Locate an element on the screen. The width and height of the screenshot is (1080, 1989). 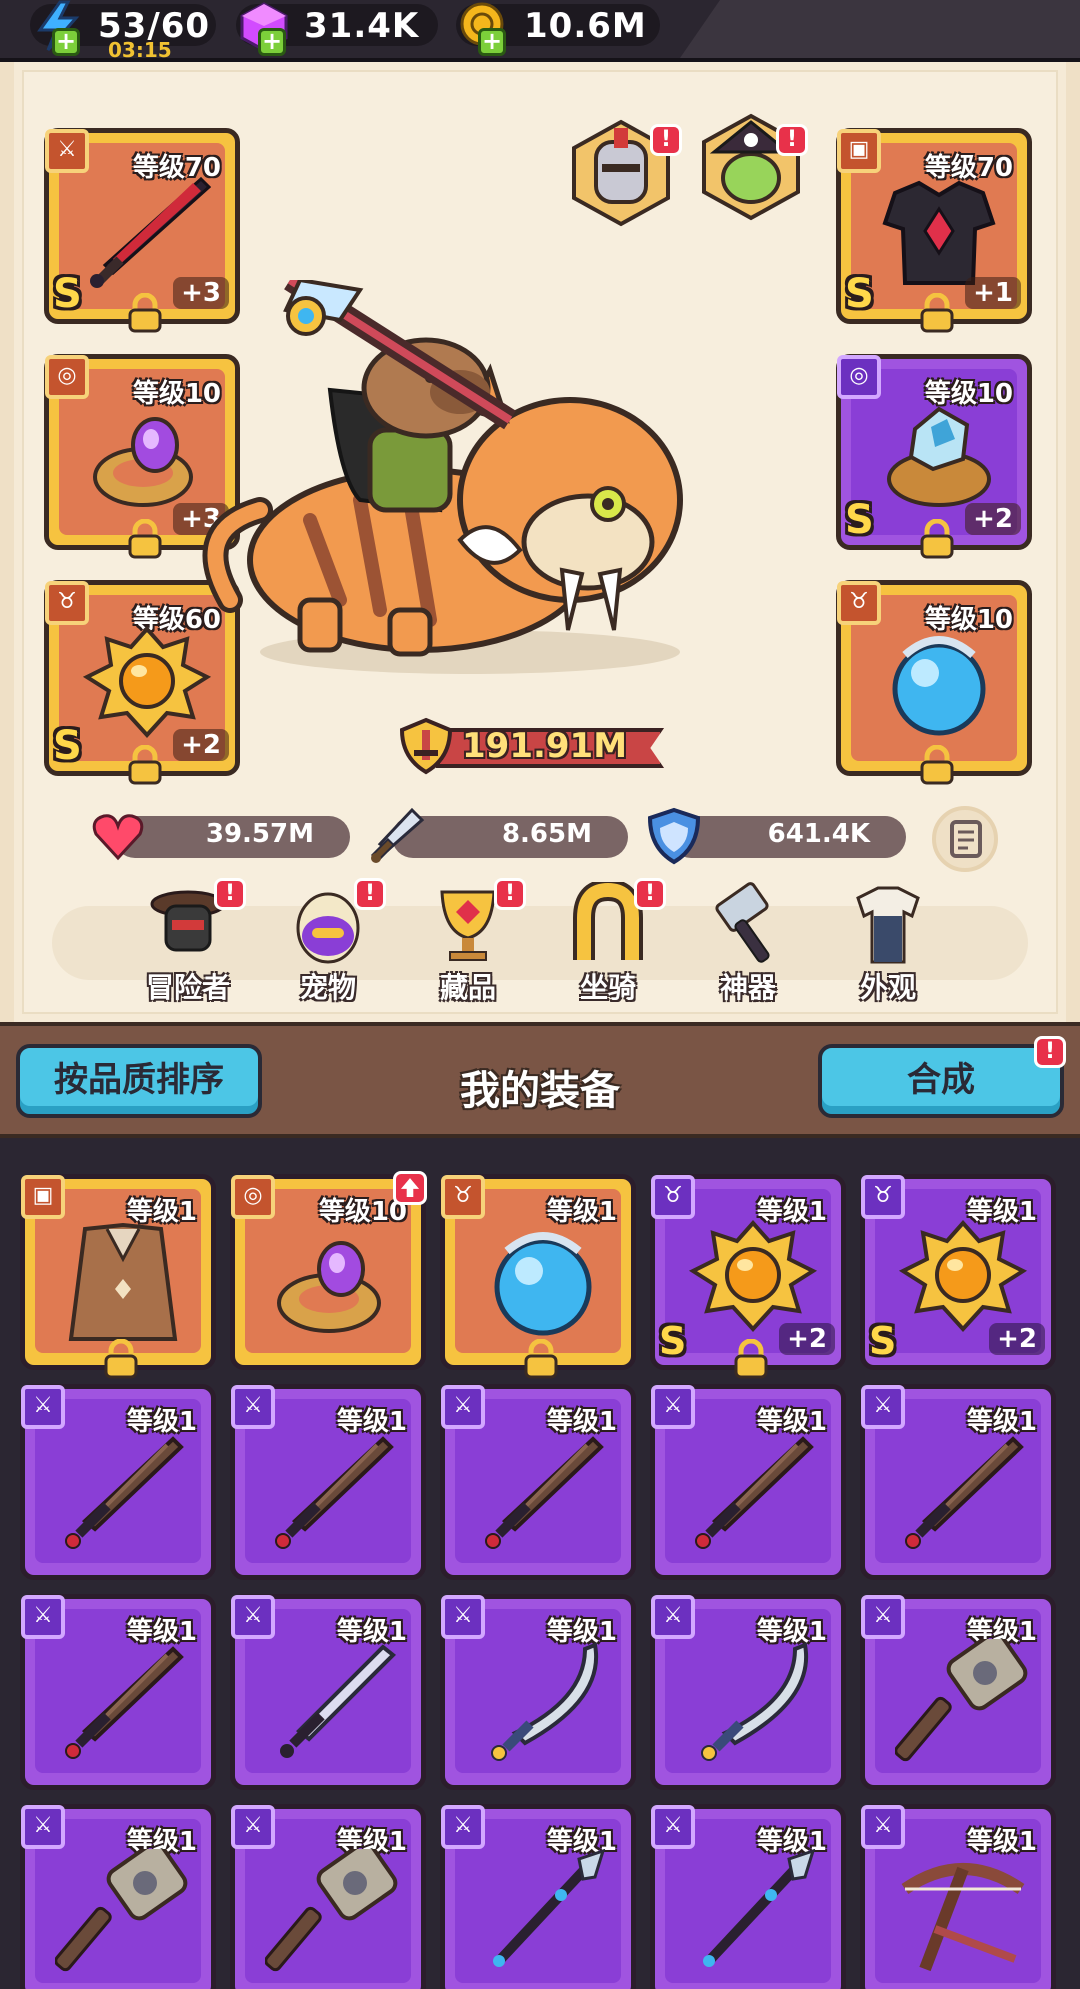
gems-counter: + 31.4K is located at coordinates (337, 29).